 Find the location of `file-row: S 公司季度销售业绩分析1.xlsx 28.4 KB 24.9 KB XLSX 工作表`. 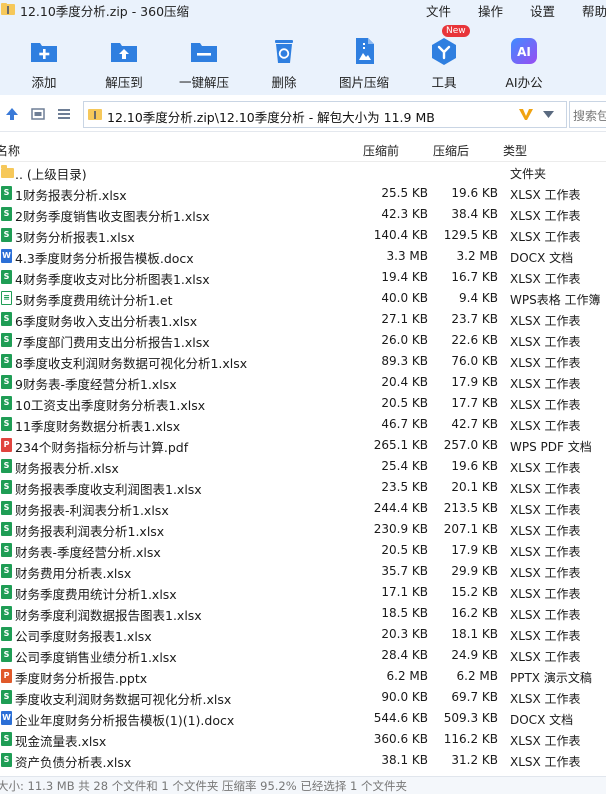

file-row: S 公司季度销售业绩分析1.xlsx 28.4 KB 24.9 KB XLSX 工作表 is located at coordinates (303, 655).